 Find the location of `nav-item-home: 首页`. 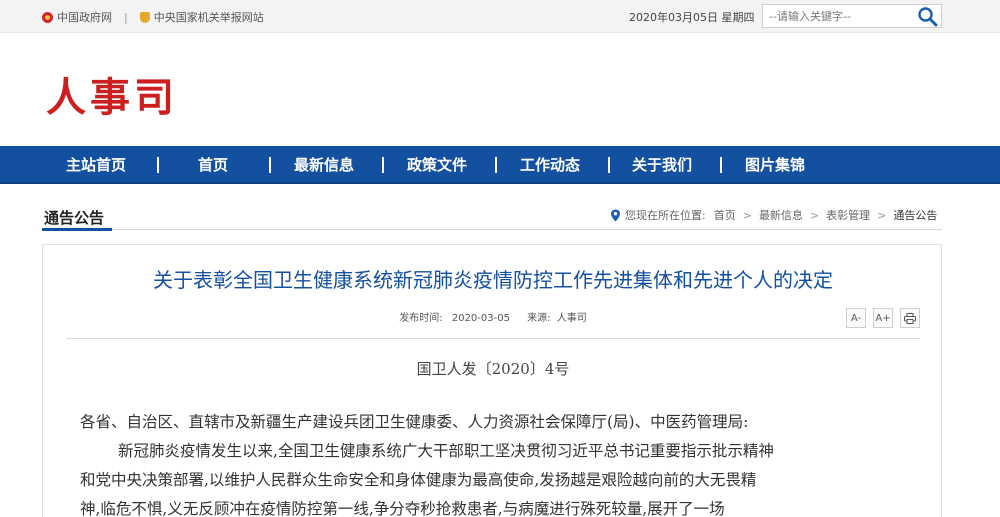

nav-item-home: 首页 is located at coordinates (213, 165).